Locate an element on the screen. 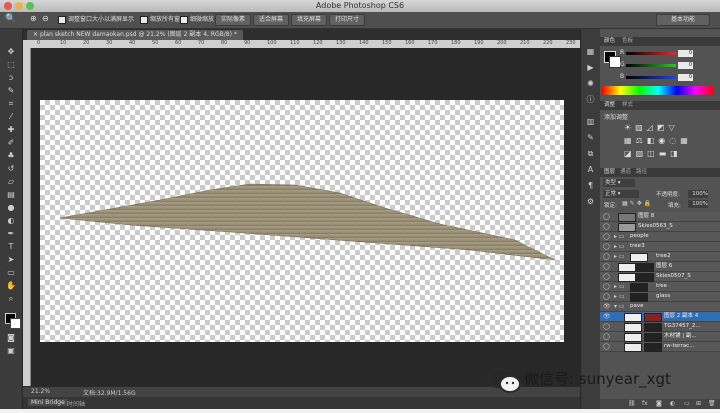 The width and height of the screenshot is (720, 413). tab-channels: 通道 is located at coordinates (625, 172).